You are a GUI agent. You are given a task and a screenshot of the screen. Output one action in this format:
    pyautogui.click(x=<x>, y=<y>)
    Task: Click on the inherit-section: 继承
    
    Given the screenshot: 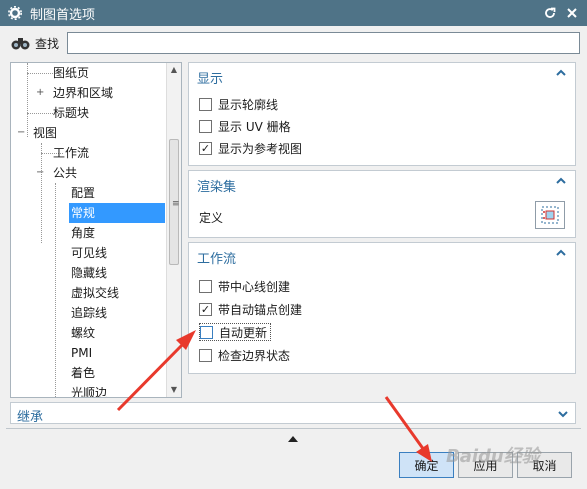 What is the action you would take?
    pyautogui.click(x=293, y=413)
    